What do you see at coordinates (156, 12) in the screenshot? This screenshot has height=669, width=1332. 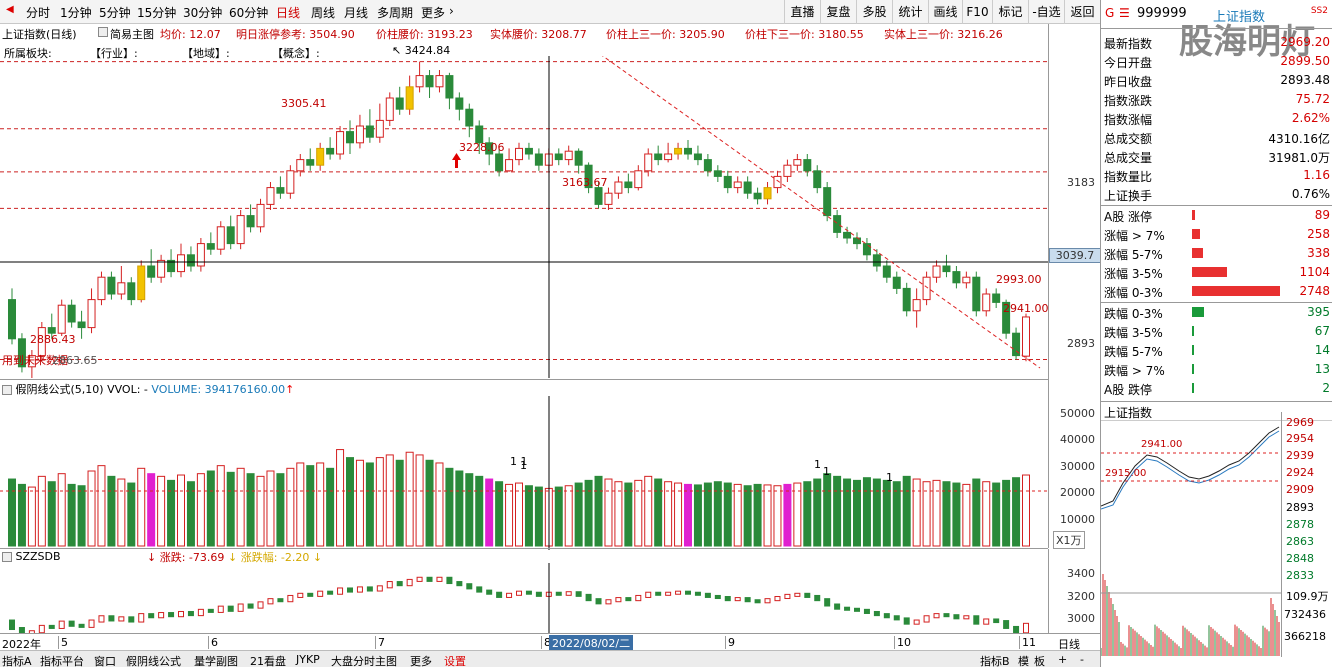 I see `tab-15分钟: 15分钟` at bounding box center [156, 12].